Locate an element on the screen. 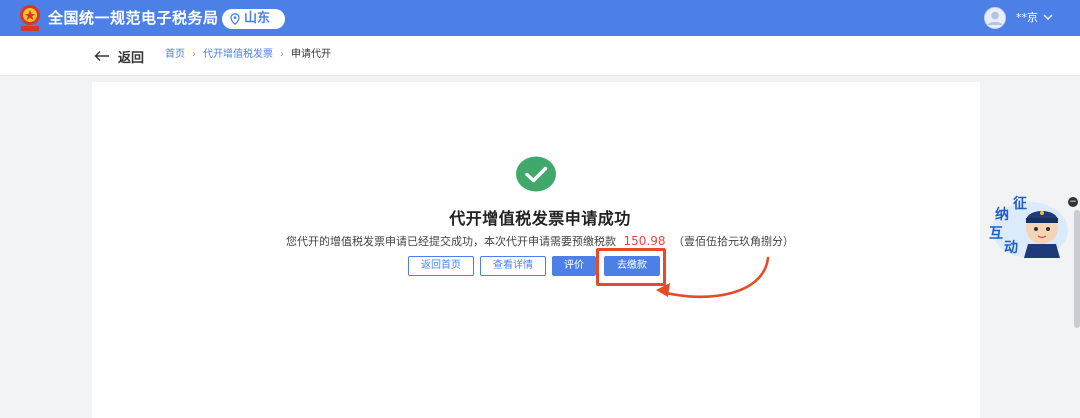  region-label: 山东 is located at coordinates (257, 18).